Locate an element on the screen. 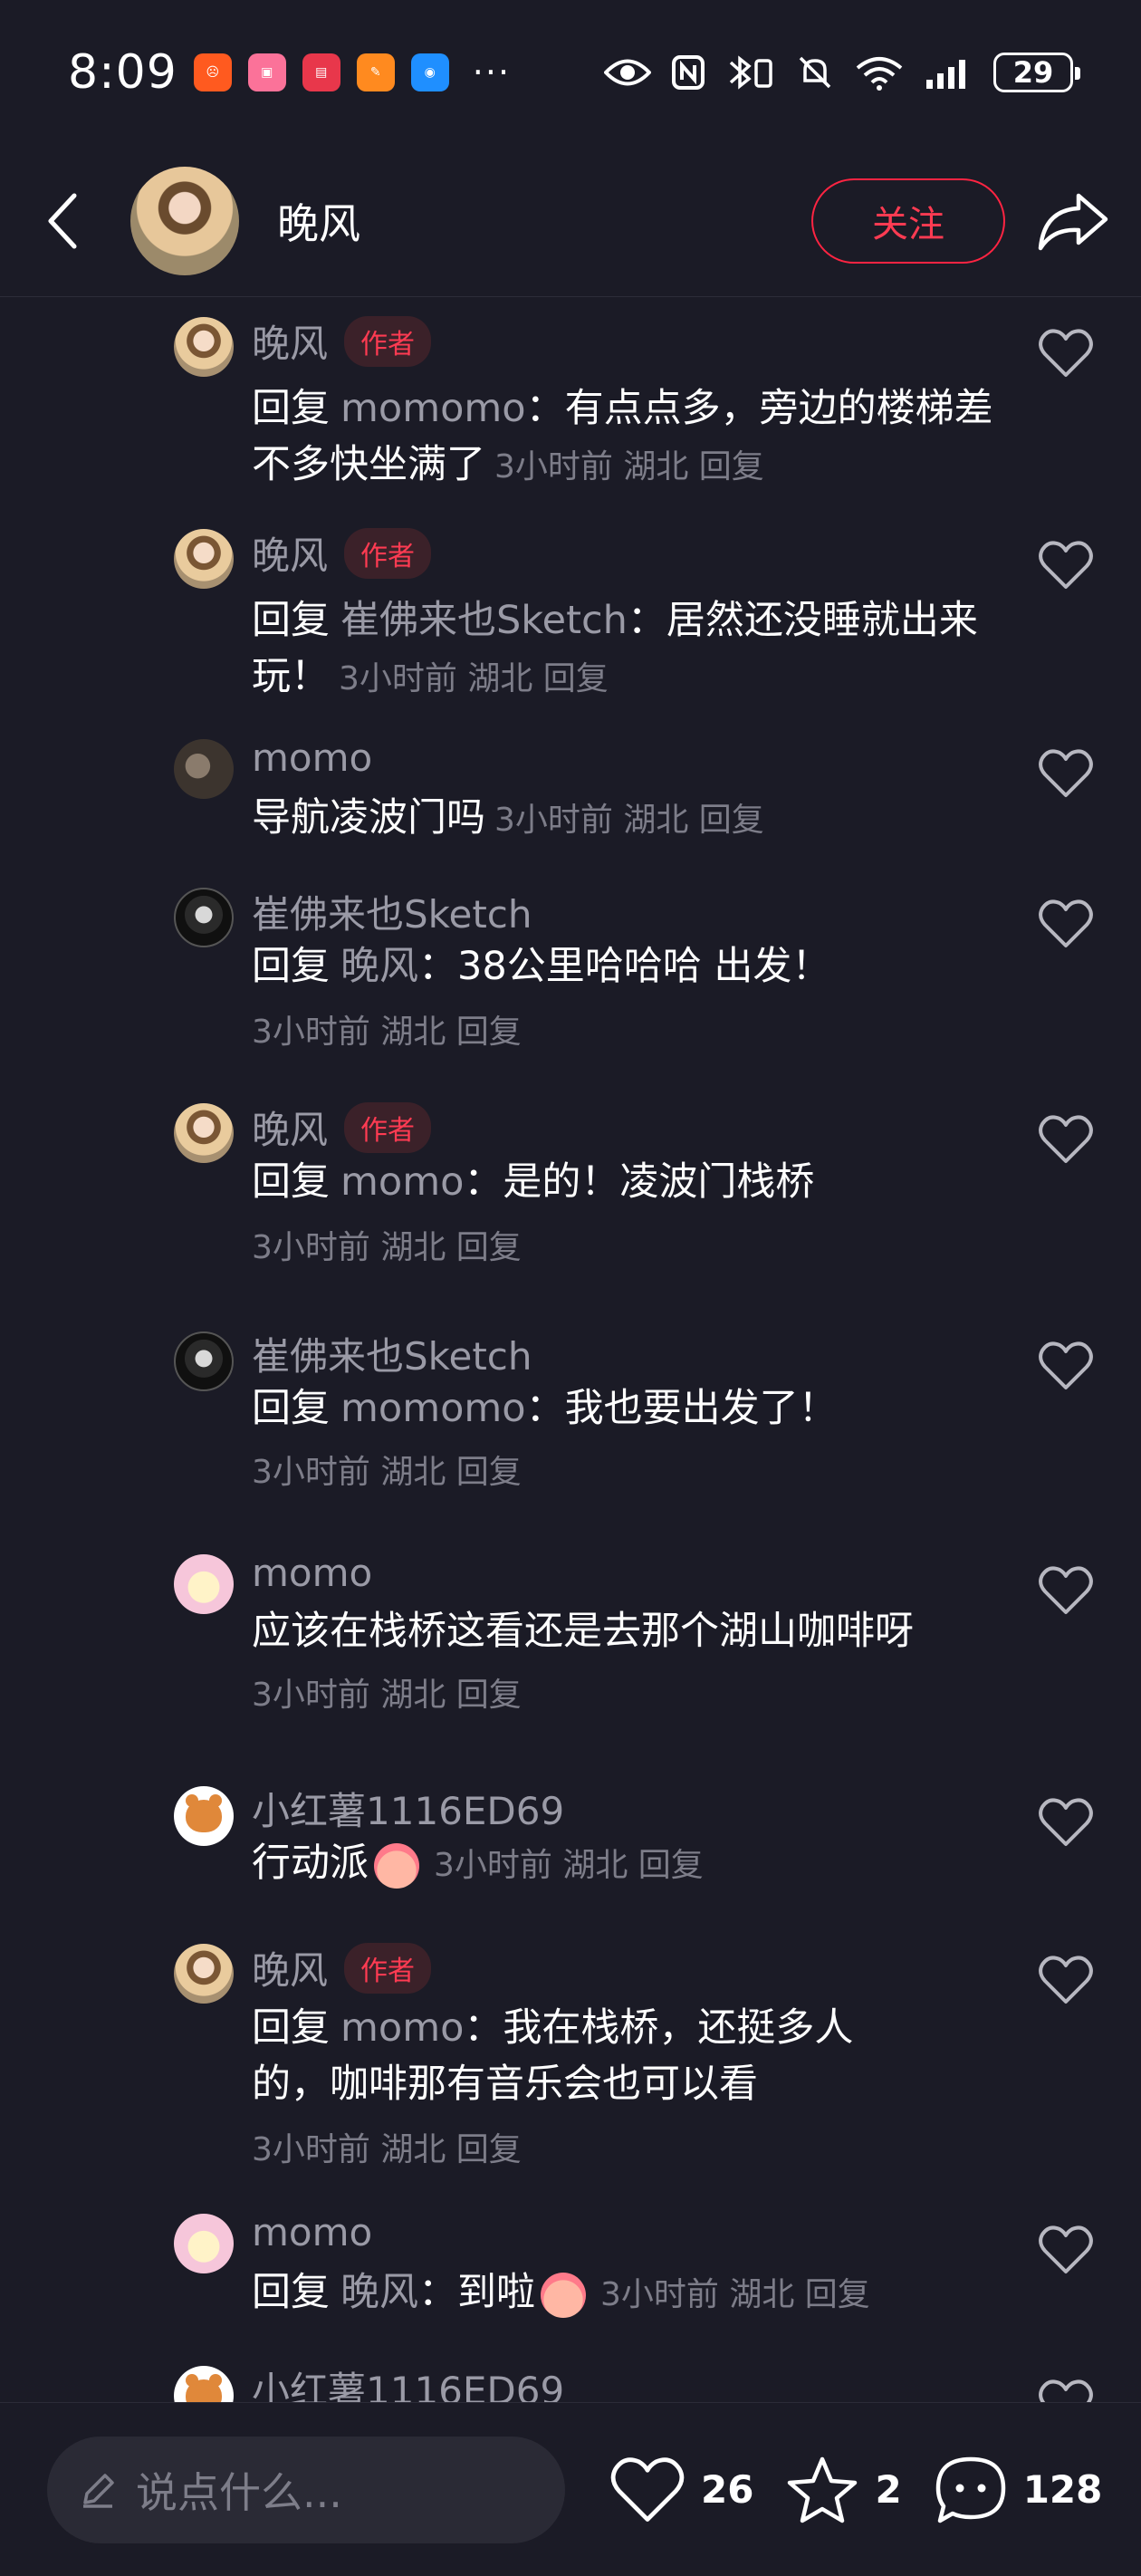  comment-text: 回复 momomo：我也要出发了！ is located at coordinates (627, 1408).